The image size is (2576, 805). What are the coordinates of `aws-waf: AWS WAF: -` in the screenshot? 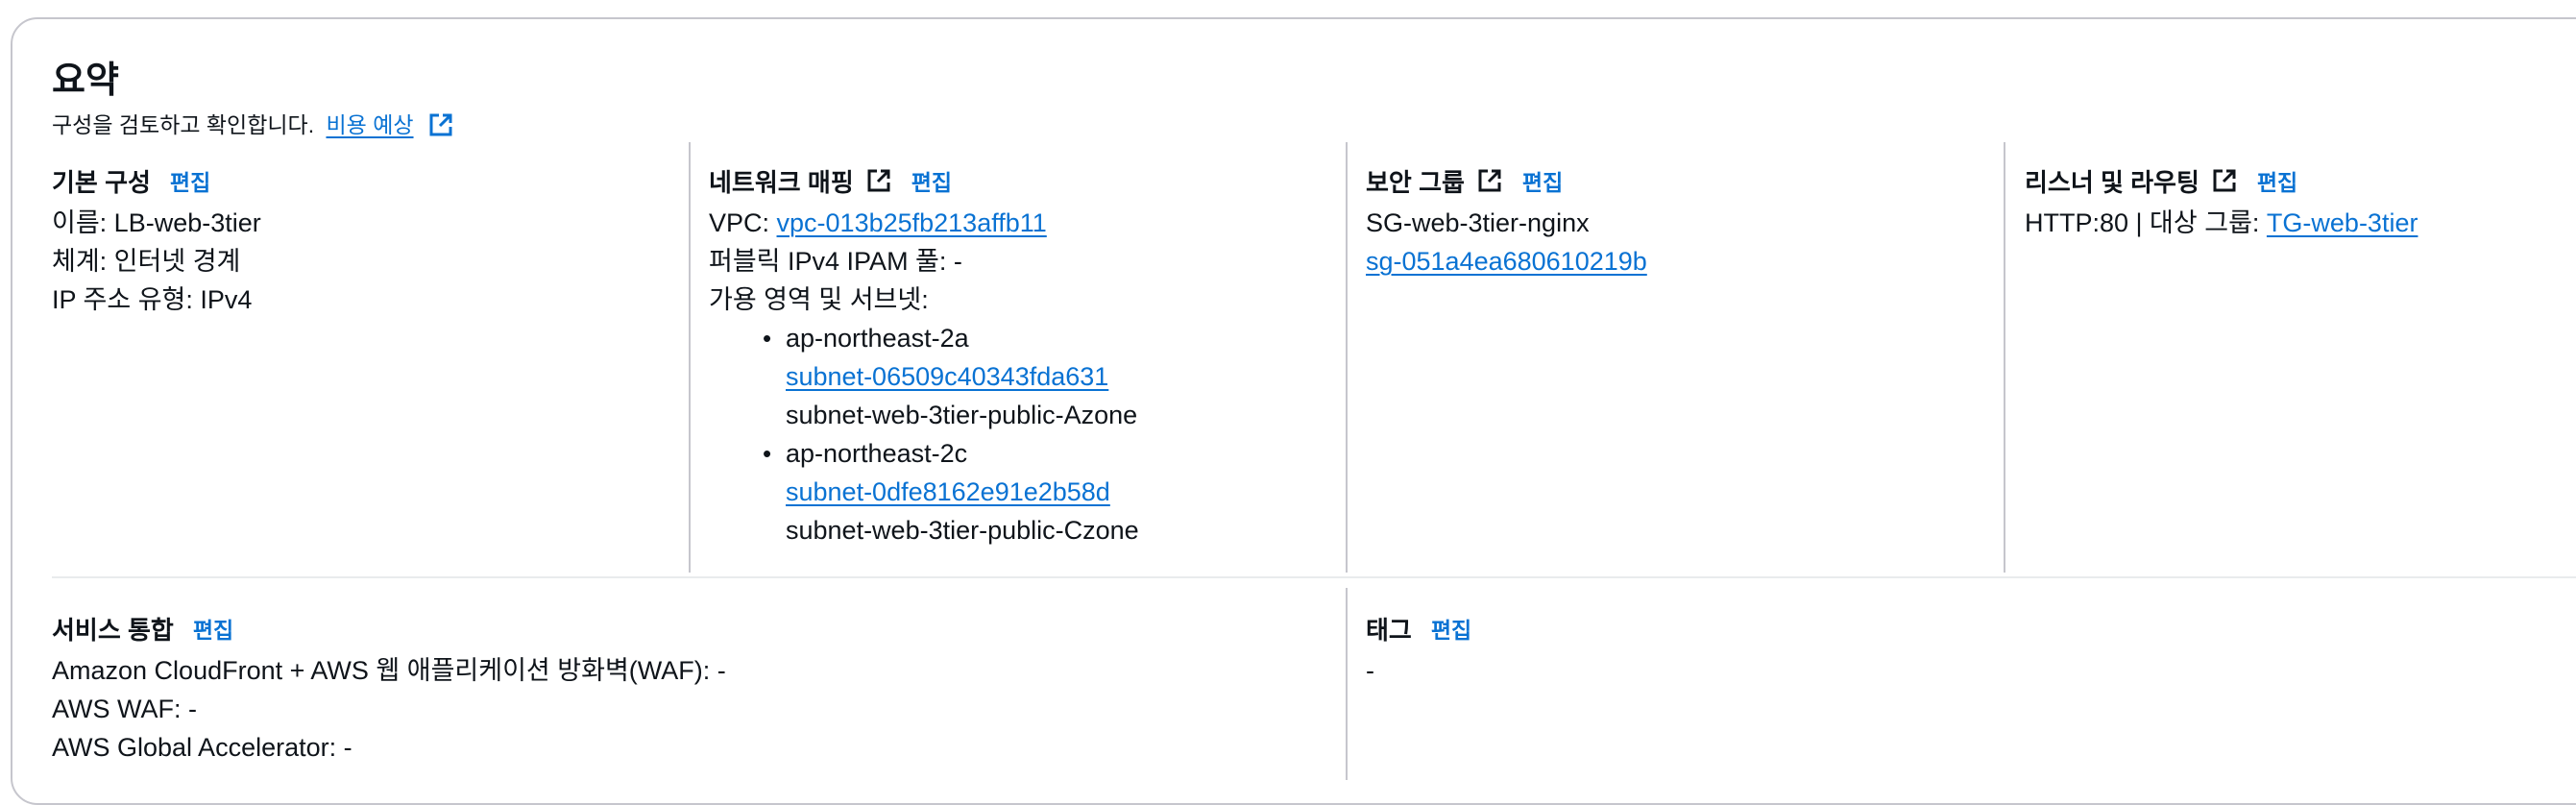 It's located at (124, 709).